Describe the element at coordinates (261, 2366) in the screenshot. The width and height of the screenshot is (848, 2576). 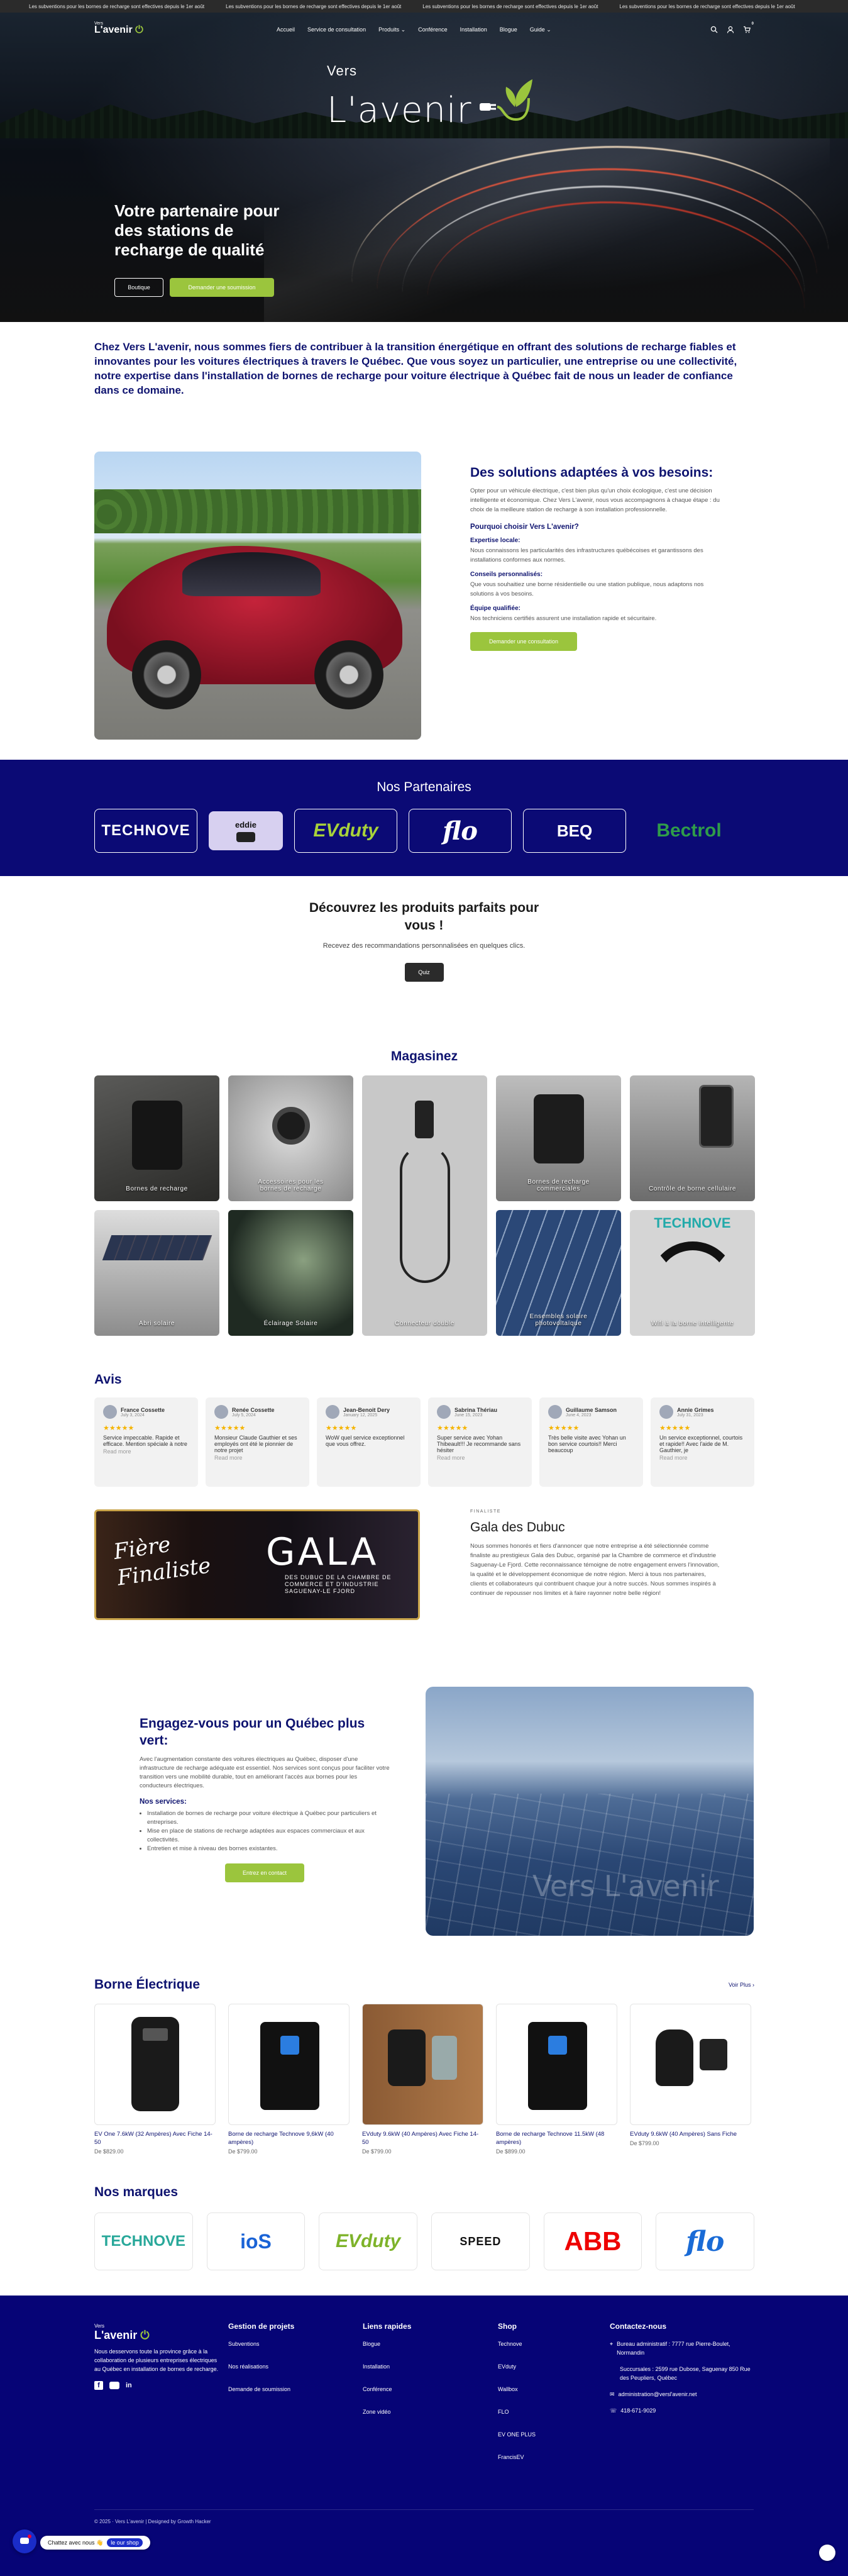
I see `footer-link: Nos réalisations` at that location.